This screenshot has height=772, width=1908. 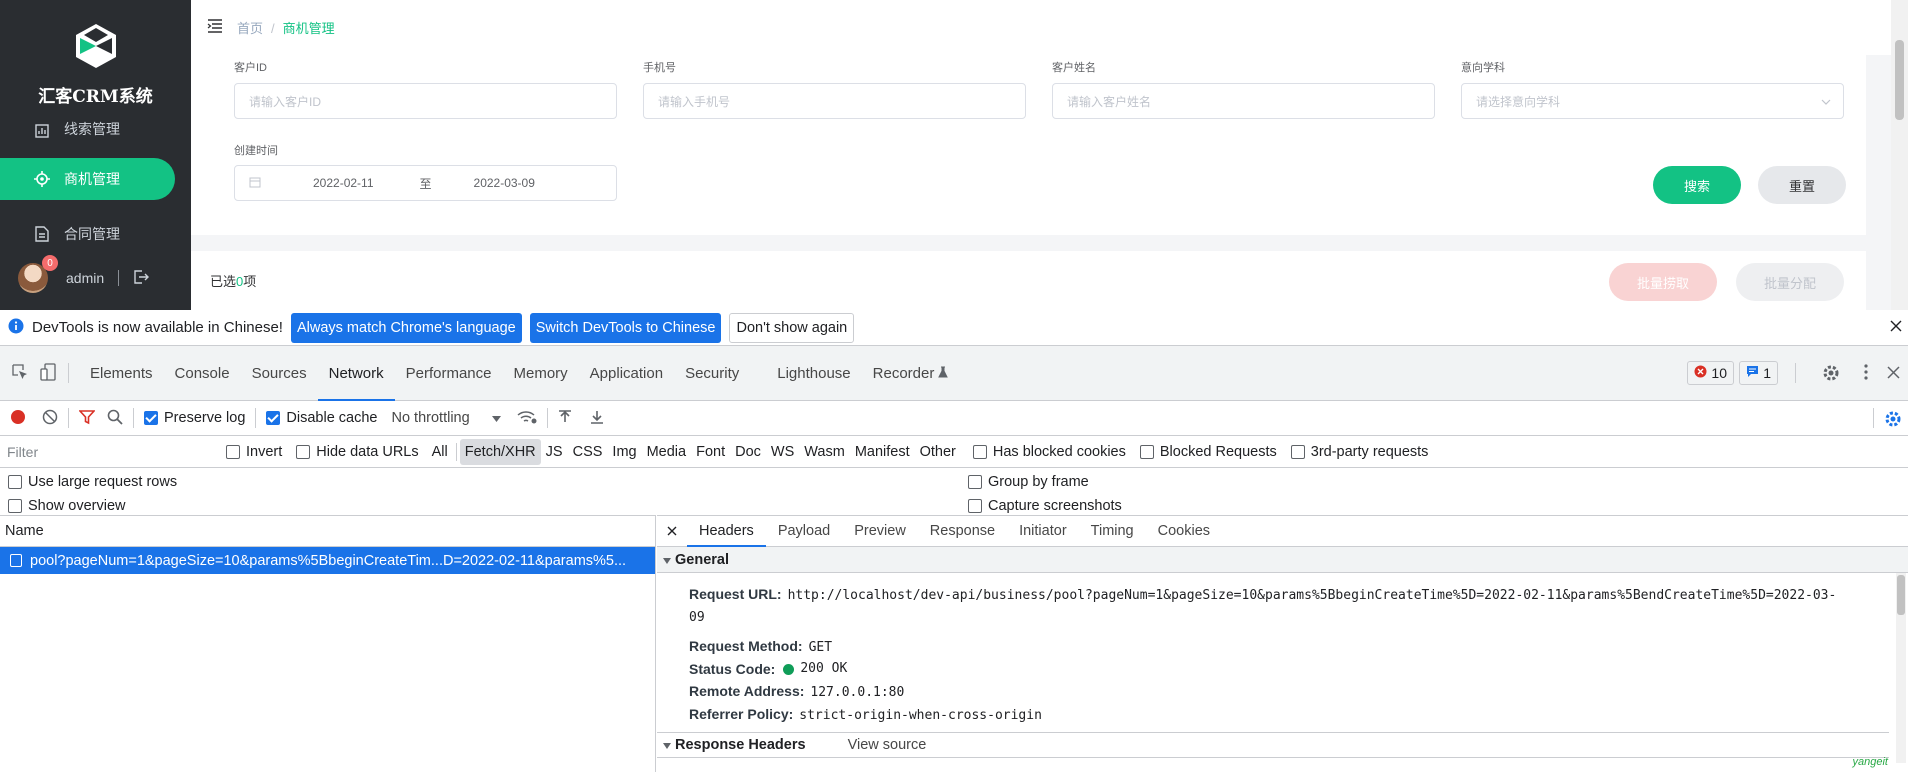 What do you see at coordinates (1831, 374) in the screenshot?
I see `gear-icon` at bounding box center [1831, 374].